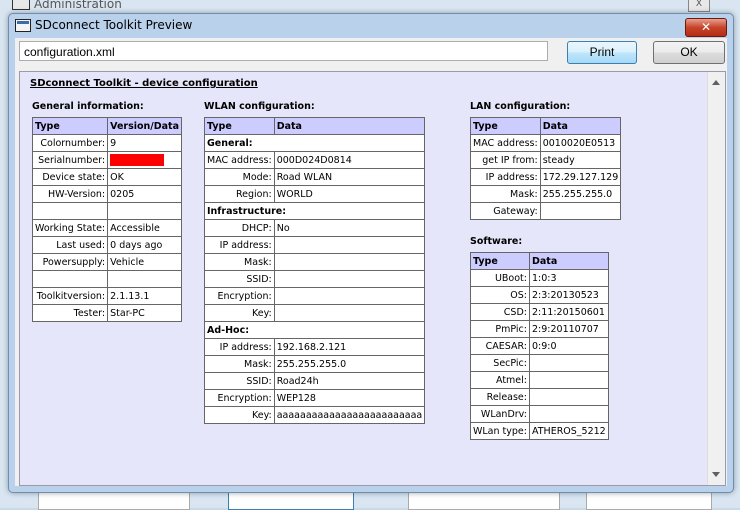 This screenshot has height=510, width=740. I want to click on general-section-title: General information:, so click(88, 106).